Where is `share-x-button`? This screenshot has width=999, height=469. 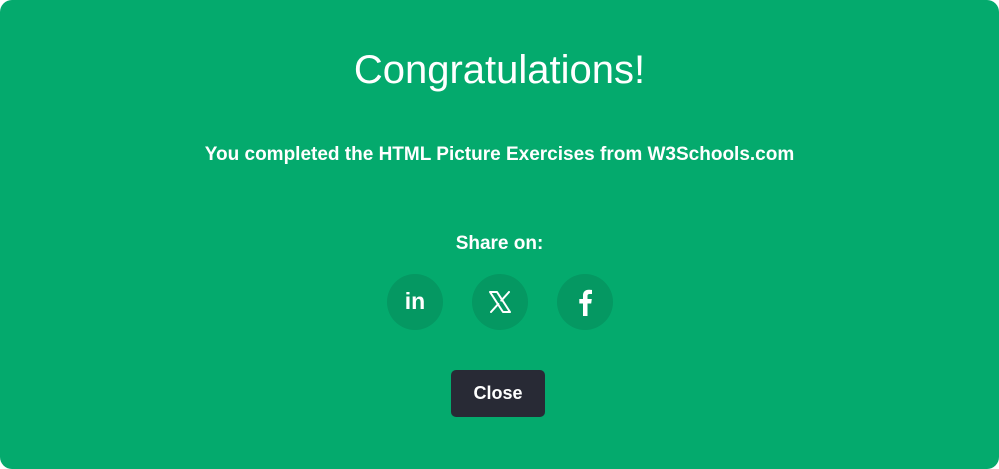
share-x-button is located at coordinates (499, 302).